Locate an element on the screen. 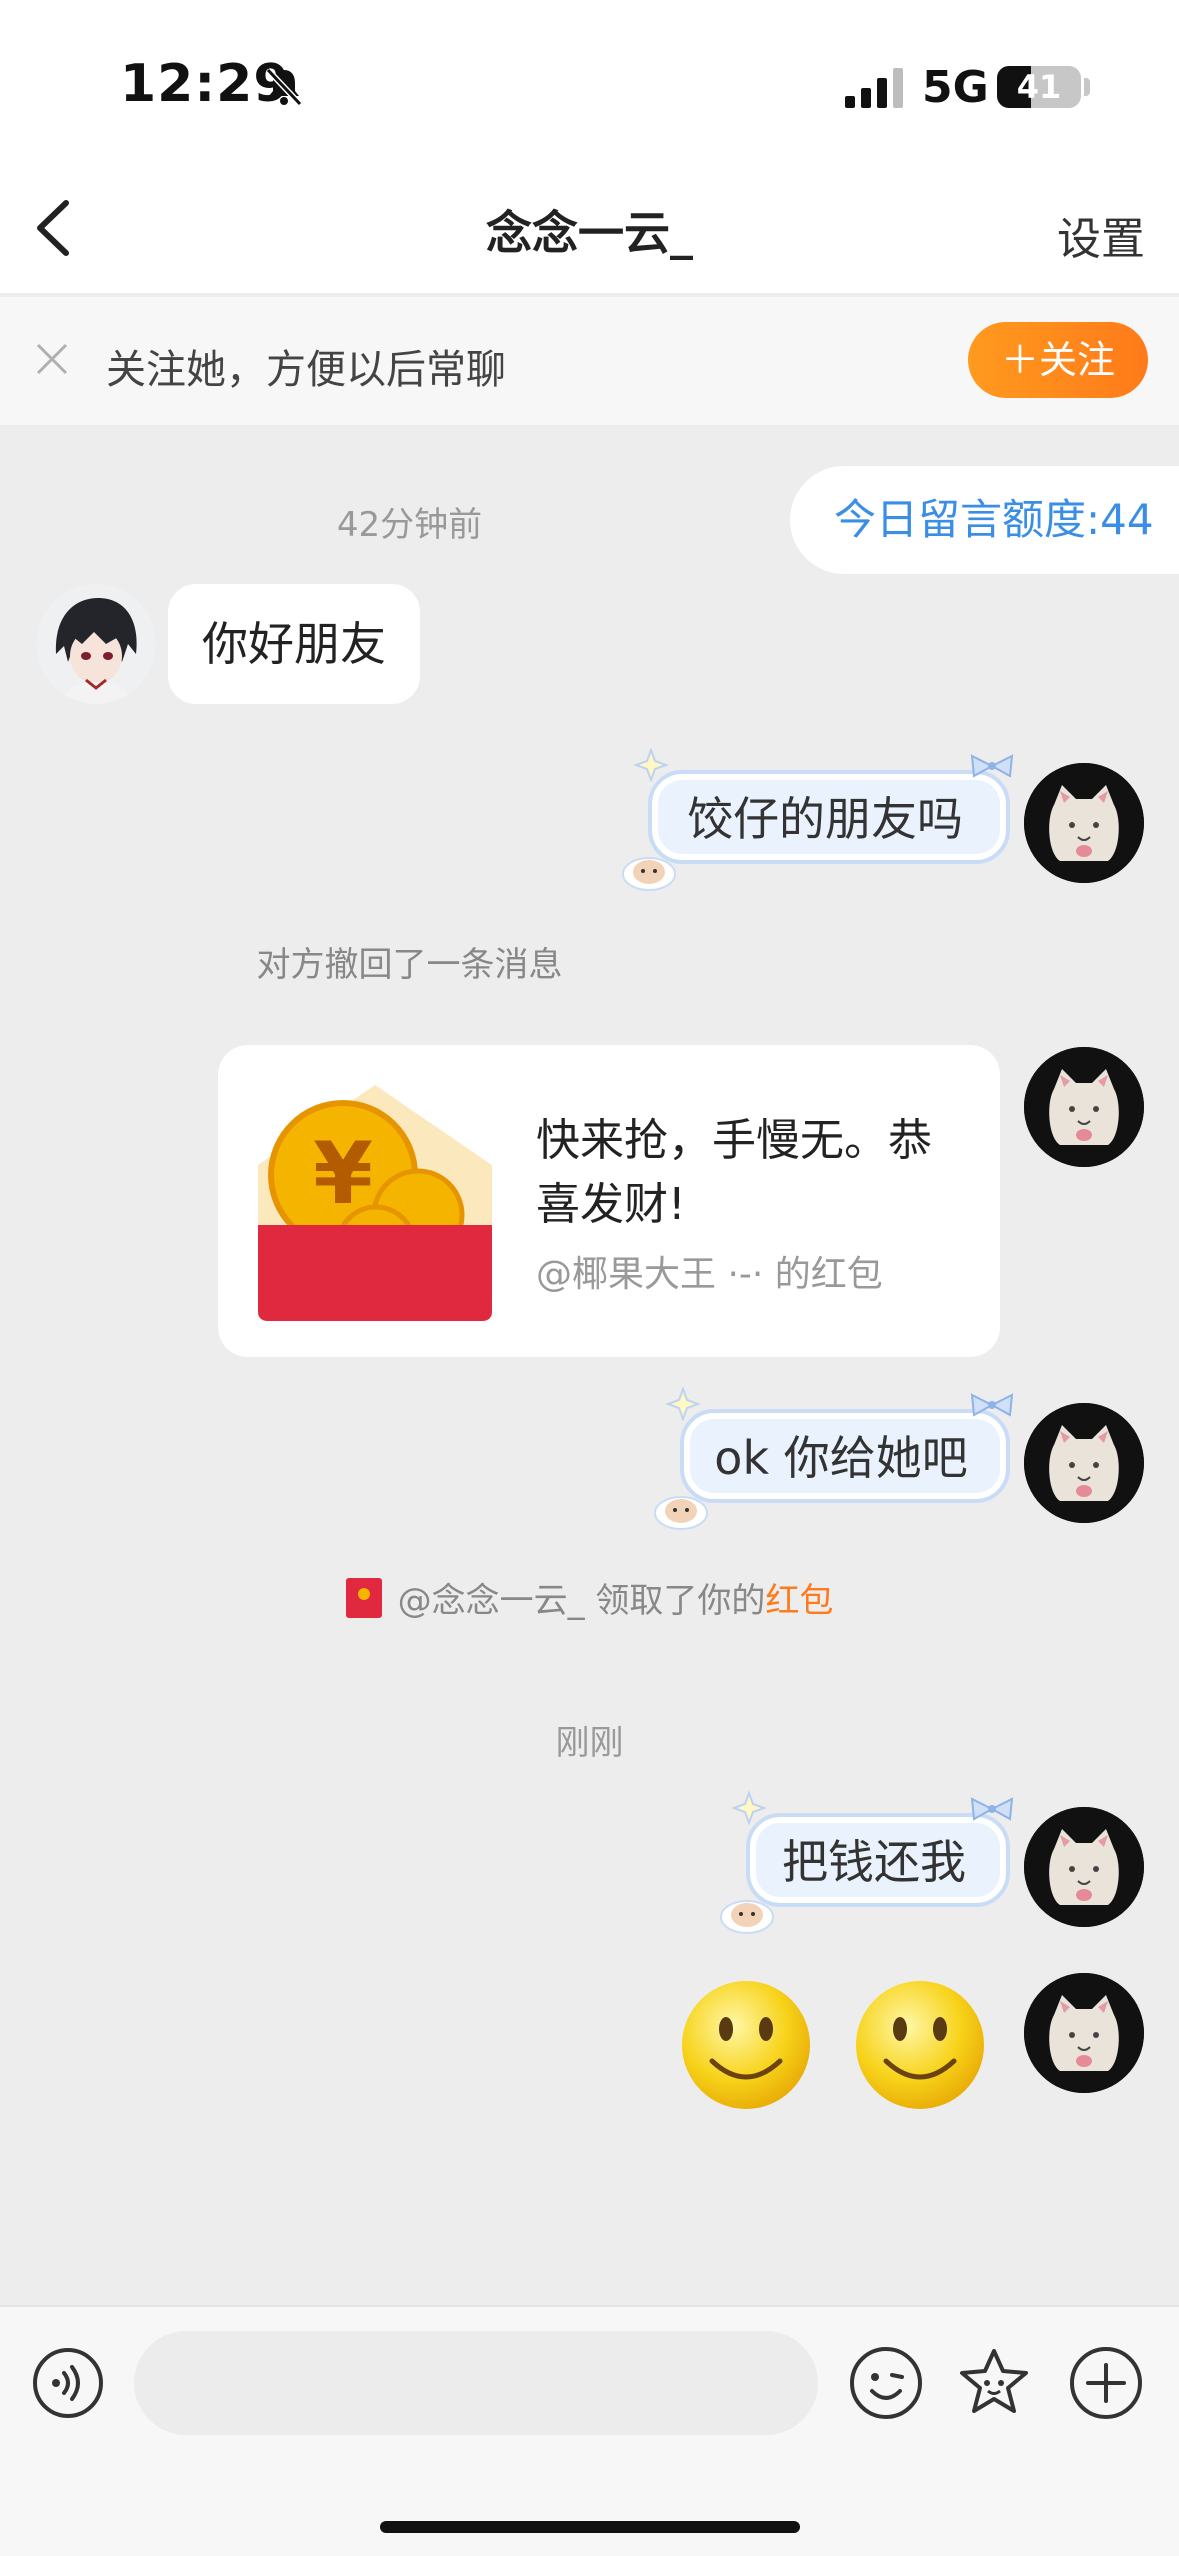  anime-avatar-image is located at coordinates (96, 644).